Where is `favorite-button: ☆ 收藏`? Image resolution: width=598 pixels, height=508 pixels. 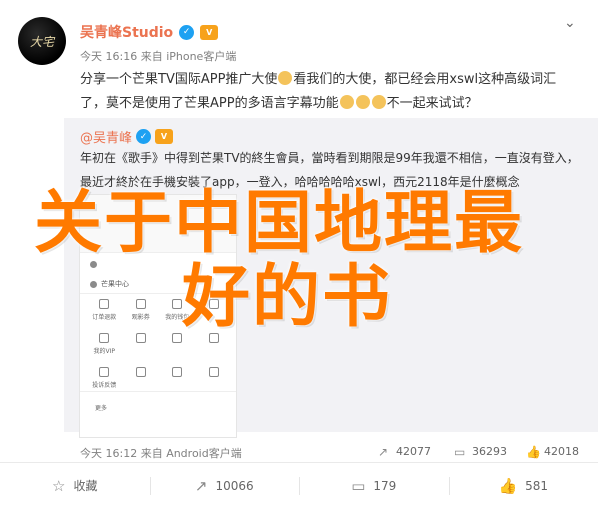 favorite-button: ☆ 收藏 is located at coordinates (75, 485).